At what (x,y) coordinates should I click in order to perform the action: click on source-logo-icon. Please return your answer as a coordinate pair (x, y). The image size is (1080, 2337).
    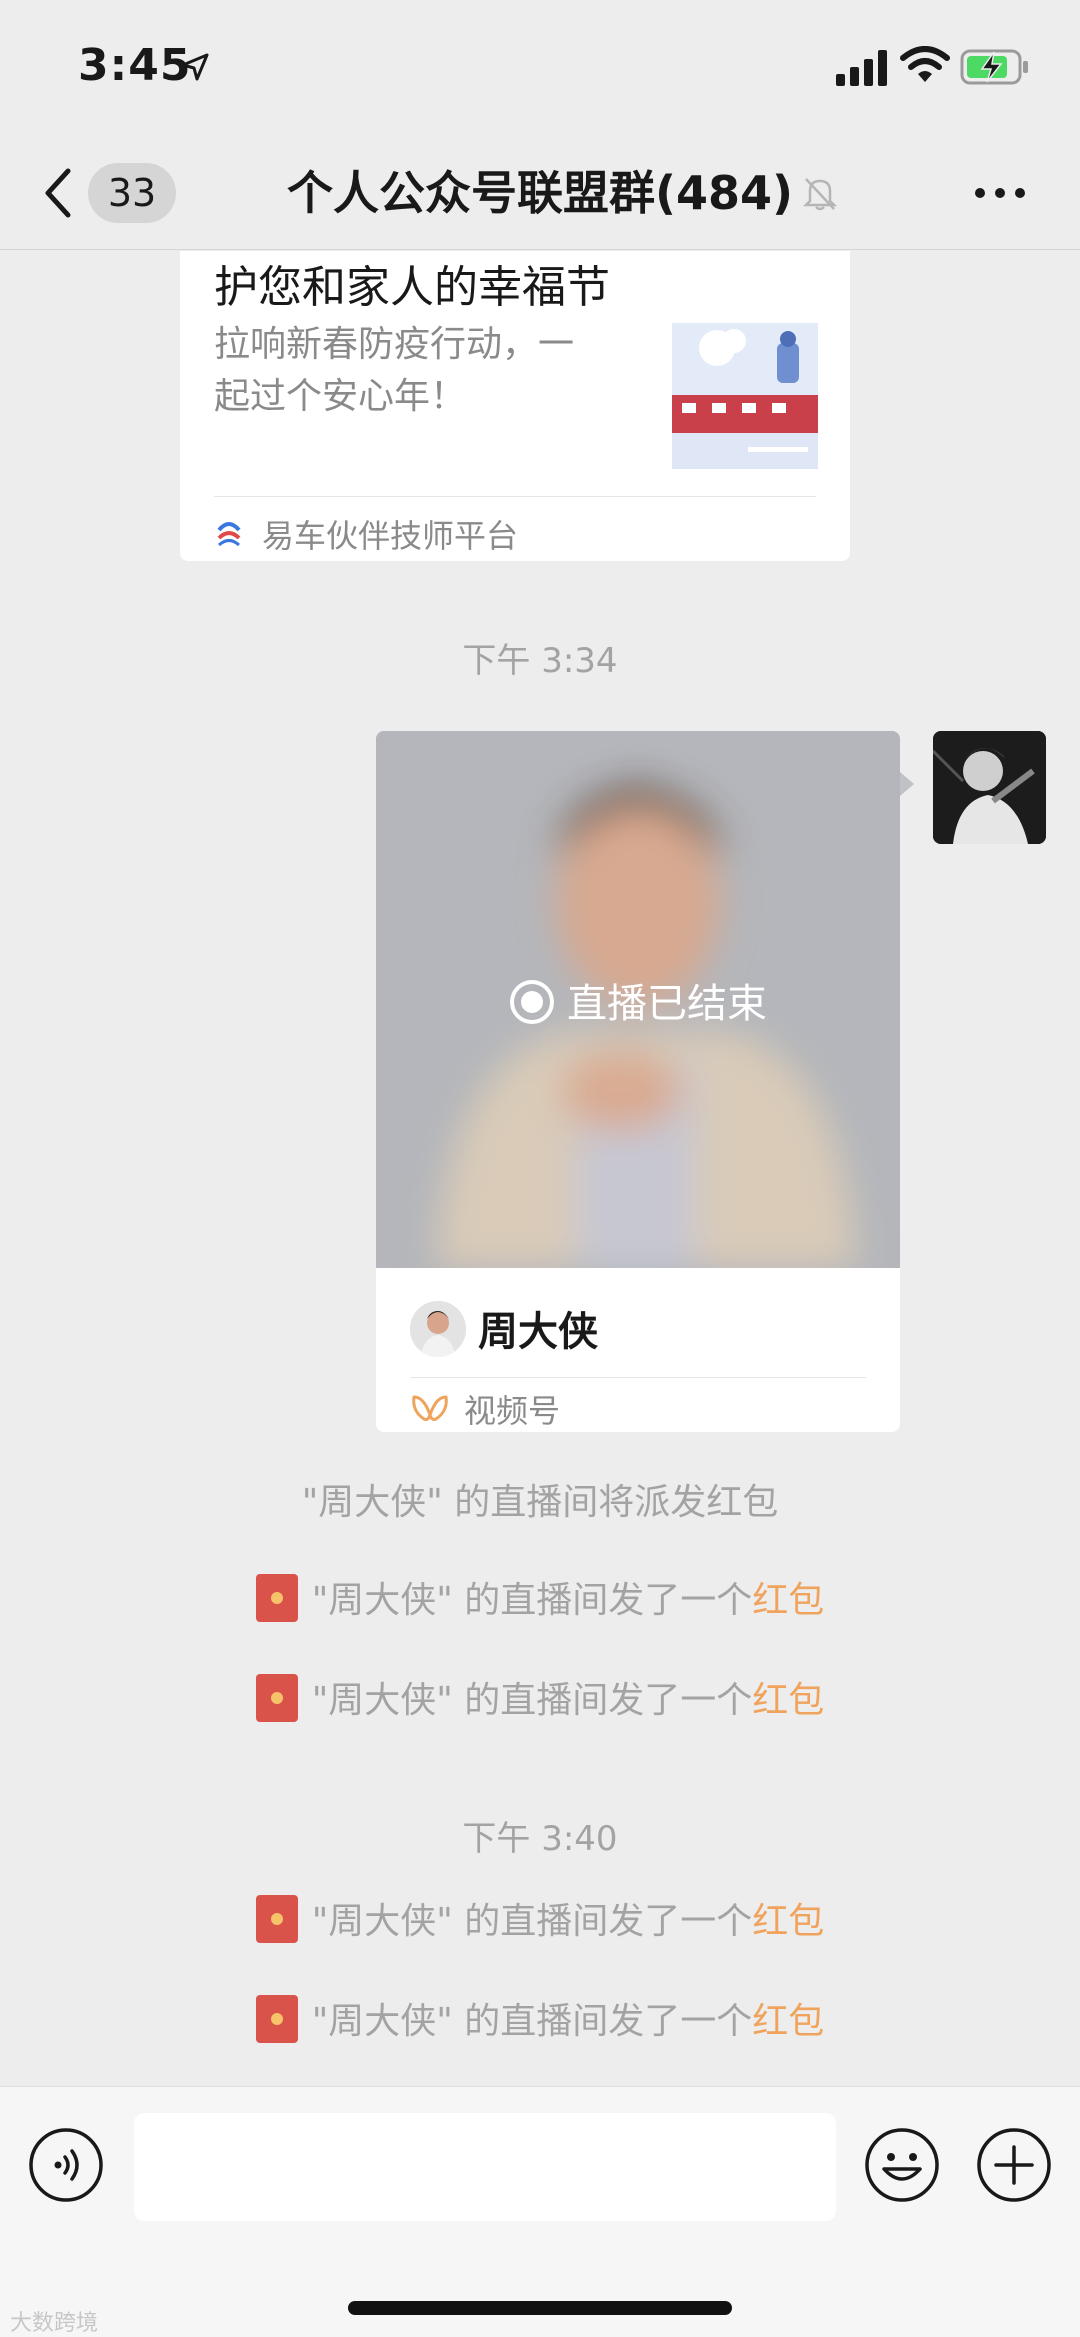
    Looking at the image, I should click on (229, 534).